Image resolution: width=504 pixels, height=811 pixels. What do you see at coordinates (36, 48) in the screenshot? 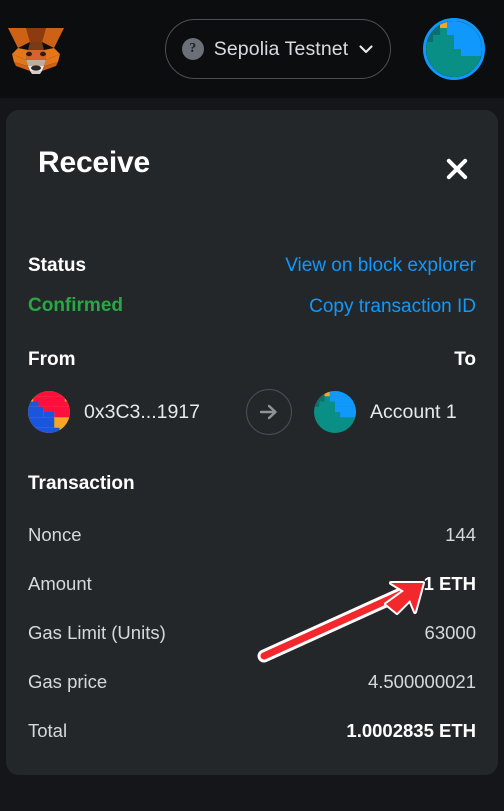
I see `metamask-fox-logo-icon` at bounding box center [36, 48].